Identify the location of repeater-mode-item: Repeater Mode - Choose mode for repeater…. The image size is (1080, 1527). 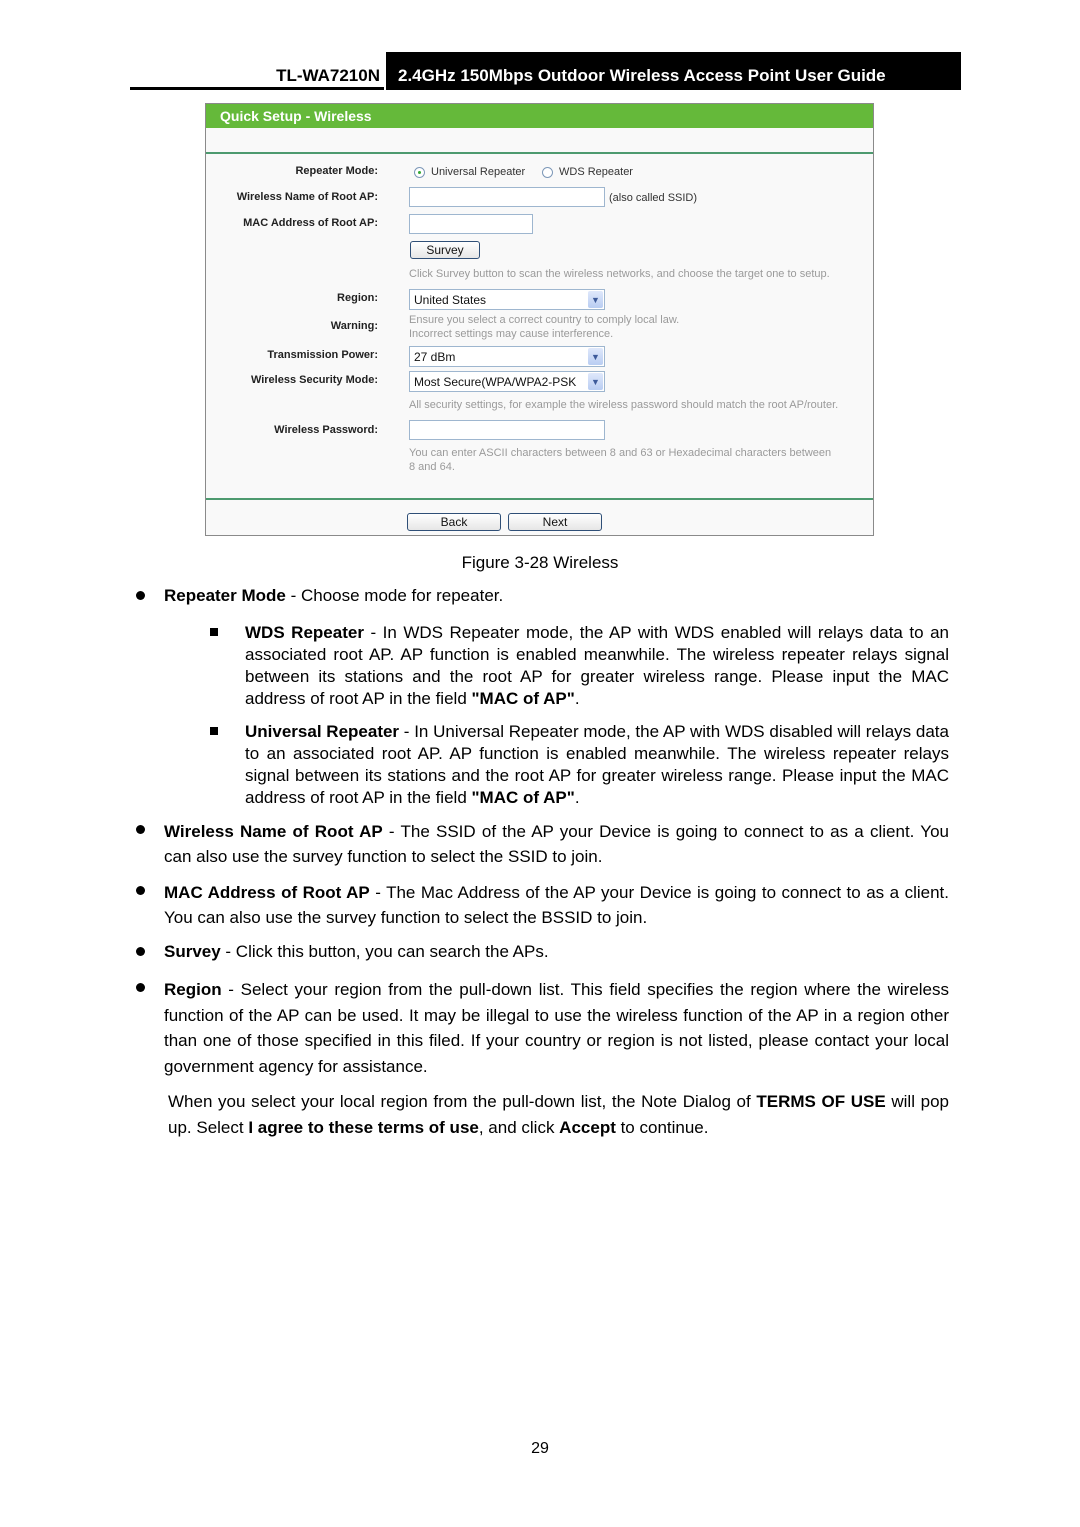
(556, 596).